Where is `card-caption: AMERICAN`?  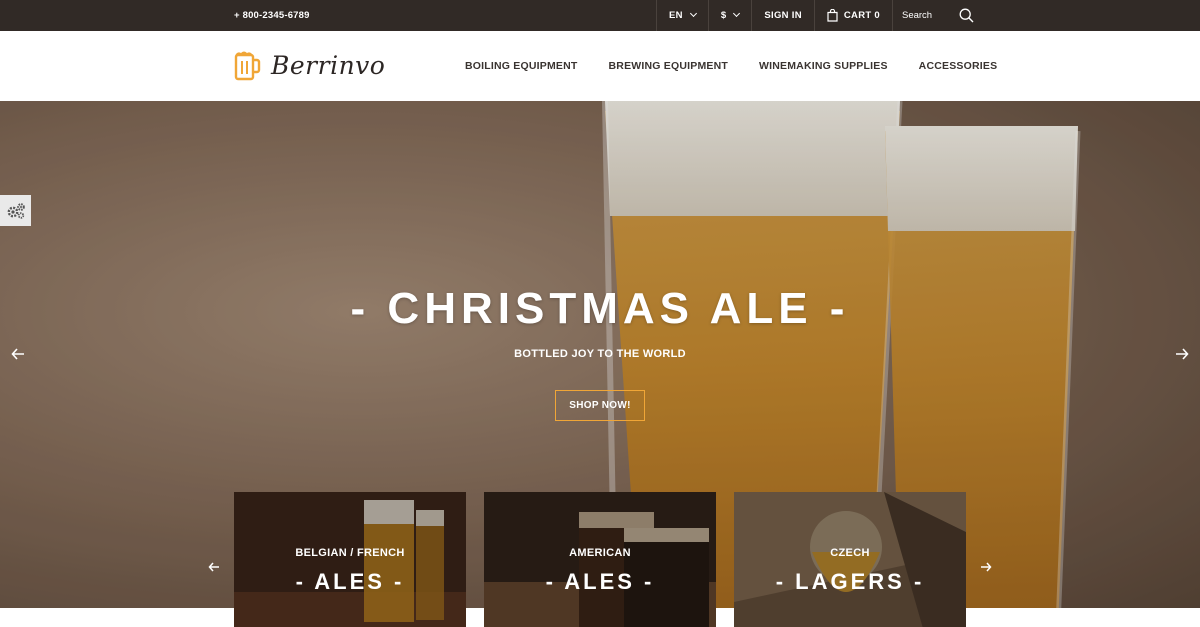
card-caption: AMERICAN is located at coordinates (600, 553).